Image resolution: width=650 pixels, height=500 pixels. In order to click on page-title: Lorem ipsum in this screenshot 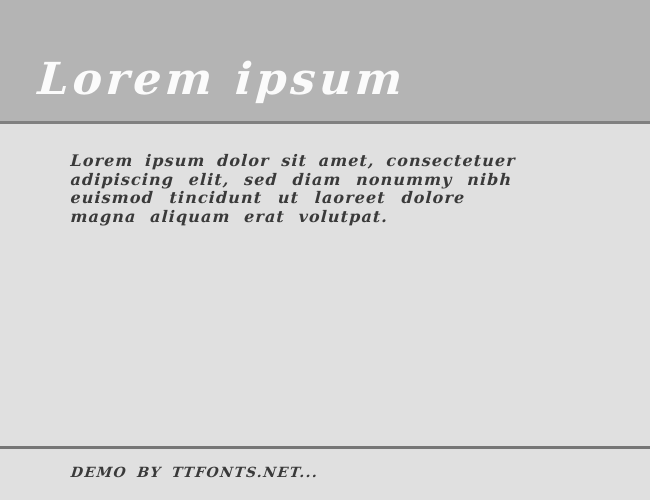, I will do `click(222, 79)`.